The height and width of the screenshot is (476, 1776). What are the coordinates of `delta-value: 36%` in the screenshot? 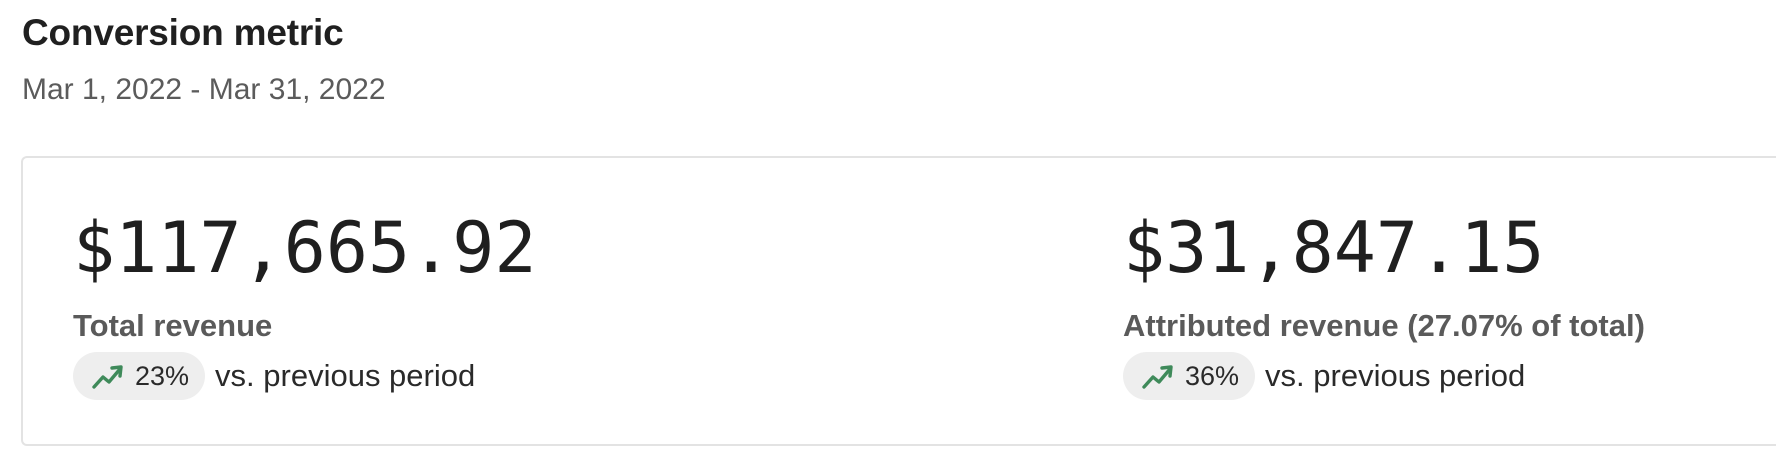 It's located at (1212, 376).